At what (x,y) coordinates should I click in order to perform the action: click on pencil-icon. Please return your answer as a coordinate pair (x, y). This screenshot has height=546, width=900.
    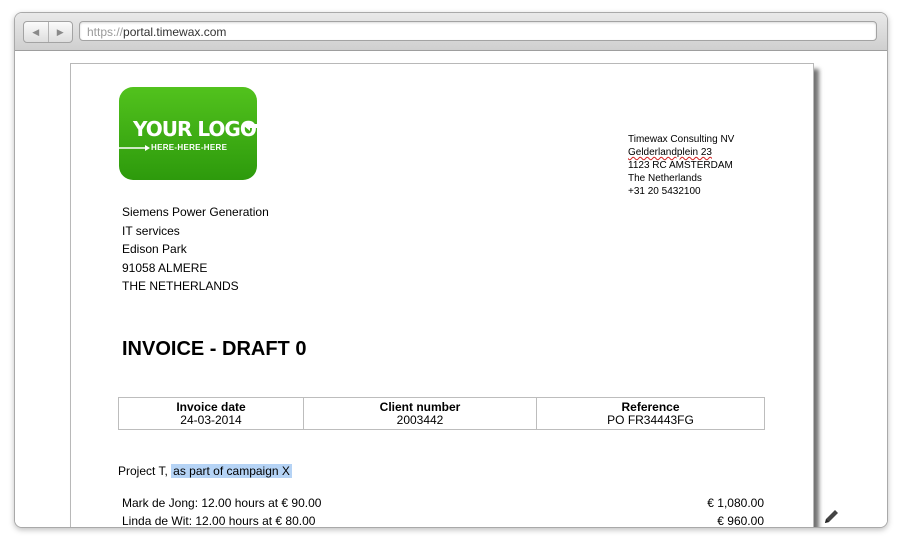
    Looking at the image, I should click on (831, 517).